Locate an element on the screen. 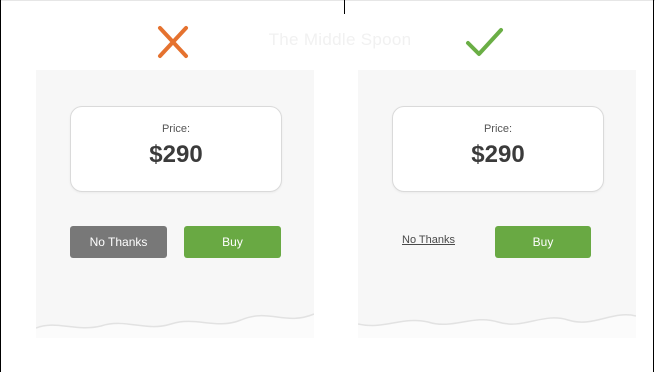 The height and width of the screenshot is (372, 655). x-icon is located at coordinates (173, 42).